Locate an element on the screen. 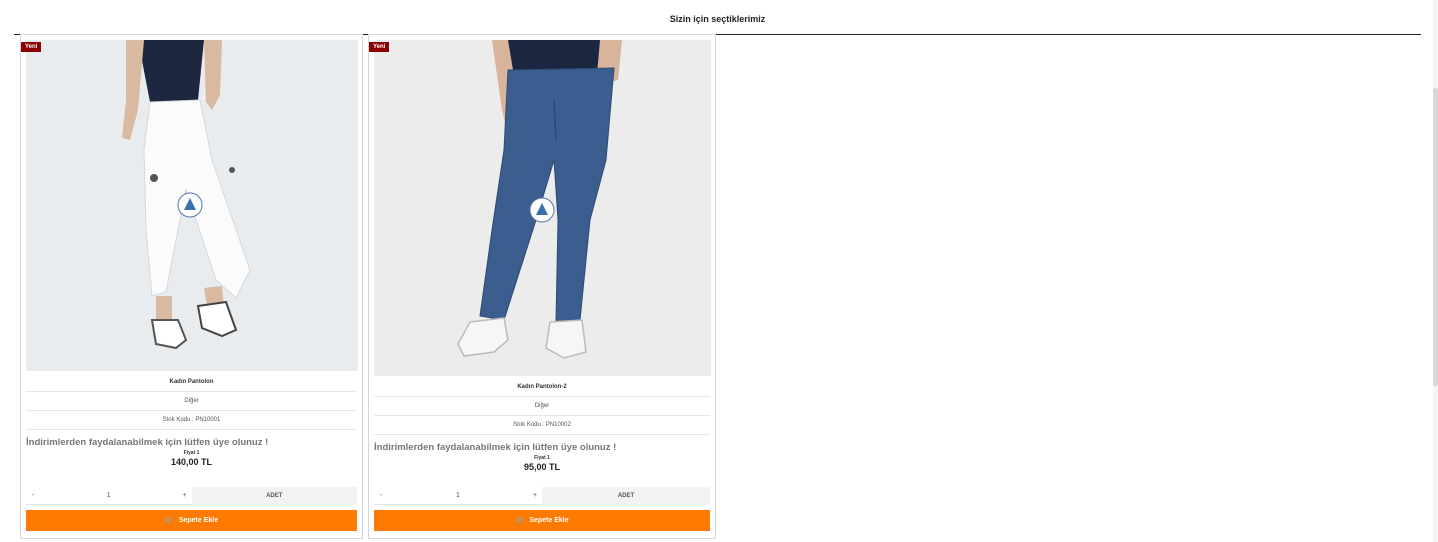 The height and width of the screenshot is (542, 1438). section-header: Sizin için seçtiklerimiz is located at coordinates (717, 17).